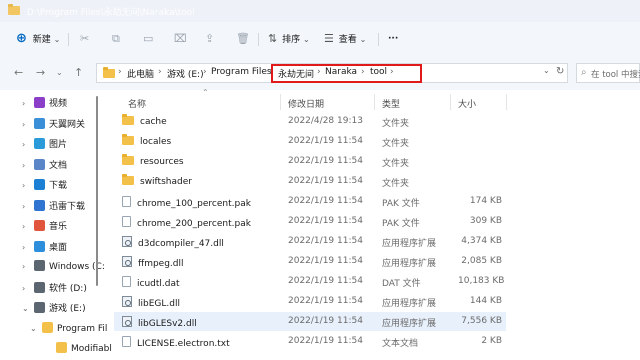 Image resolution: width=640 pixels, height=360 pixels. Describe the element at coordinates (584, 72) in the screenshot. I see `search-icon: ⌕` at that location.